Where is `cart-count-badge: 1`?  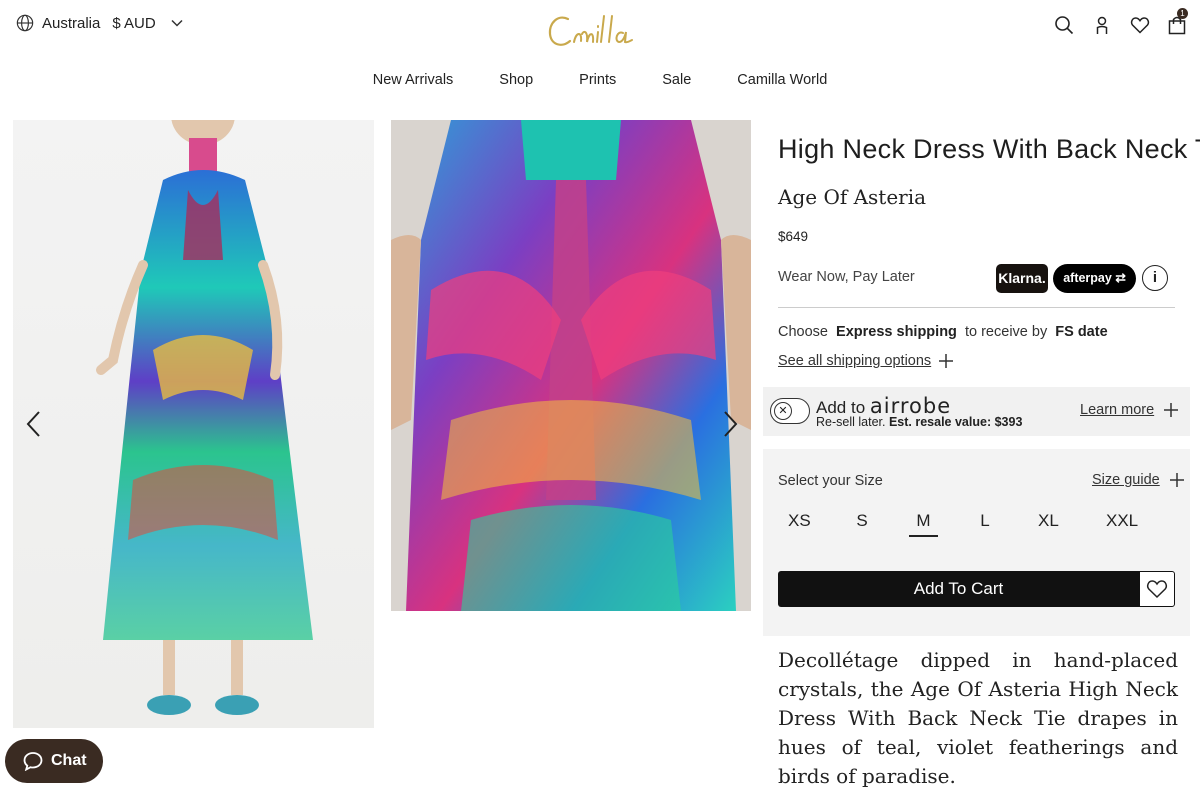
cart-count-badge: 1 is located at coordinates (1182, 13).